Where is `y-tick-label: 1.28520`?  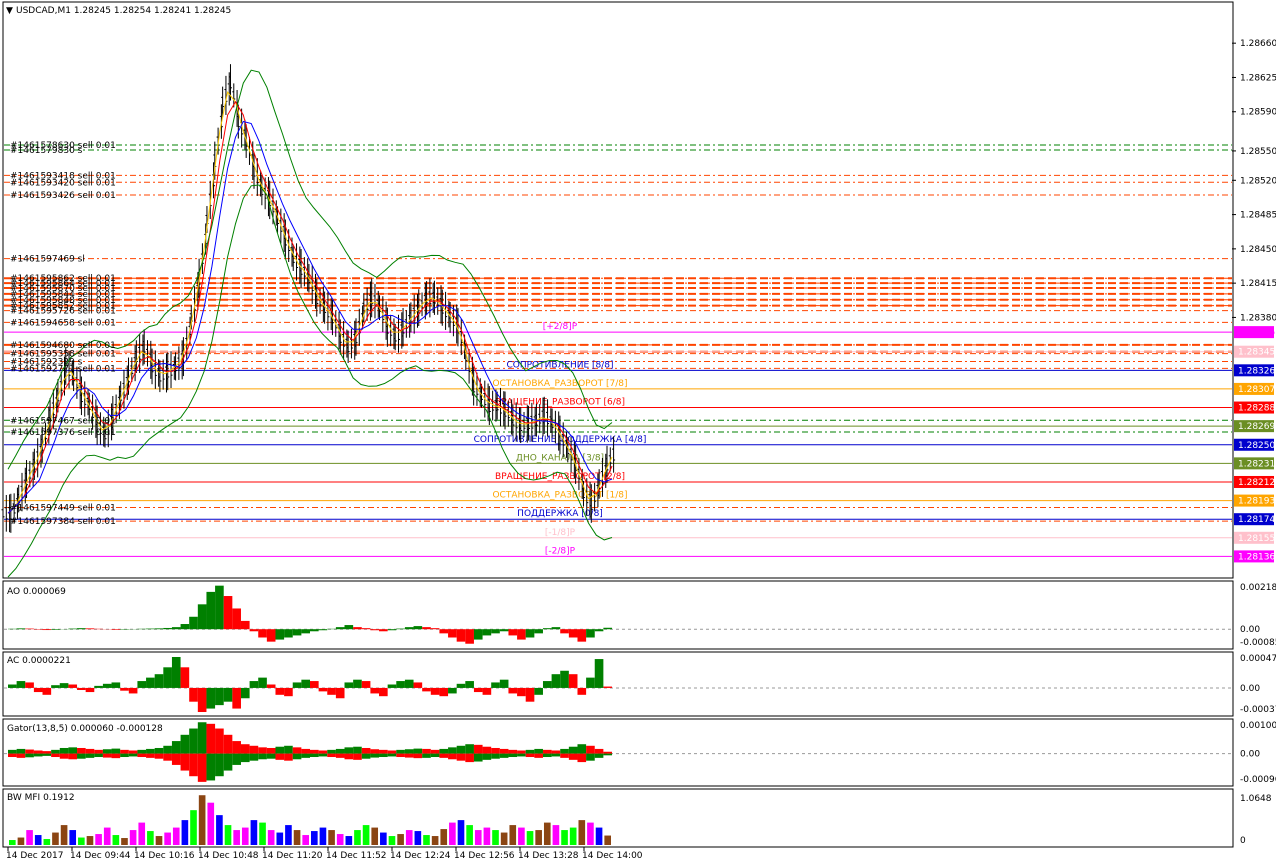 y-tick-label: 1.28520 is located at coordinates (1258, 181).